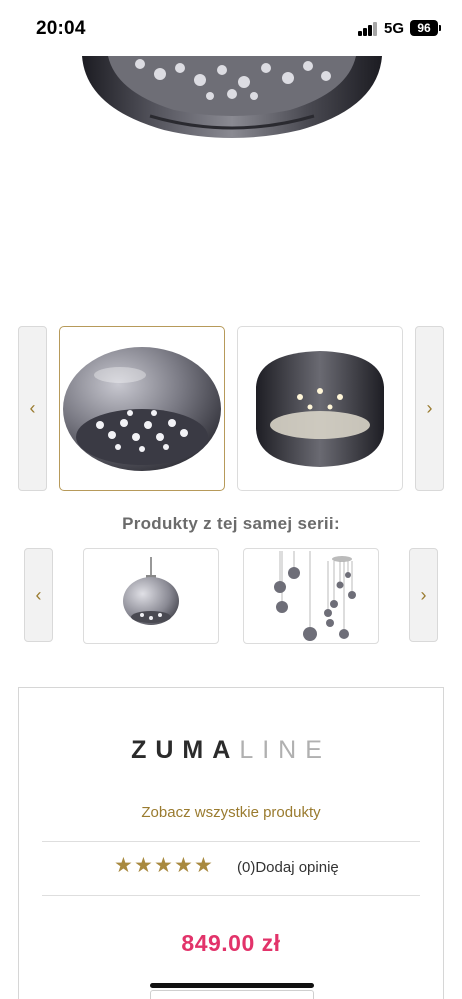 This screenshot has width=462, height=999. Describe the element at coordinates (231, 943) in the screenshot. I see `product-price: 849.00 zł` at that location.